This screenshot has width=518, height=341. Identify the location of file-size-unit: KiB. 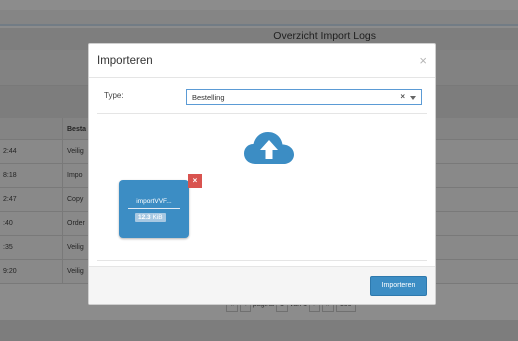
(157, 217).